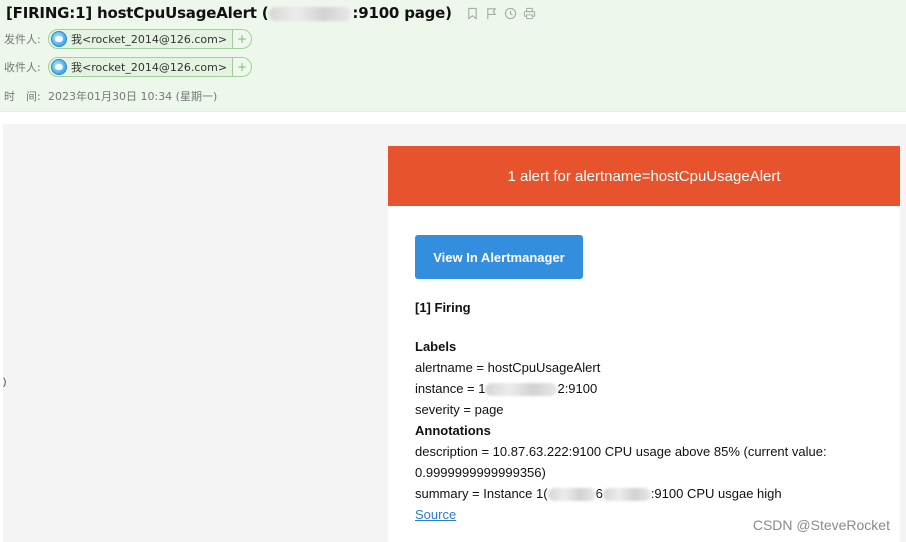  What do you see at coordinates (821, 525) in the screenshot?
I see `watermark: CSDN @SteveRocket` at bounding box center [821, 525].